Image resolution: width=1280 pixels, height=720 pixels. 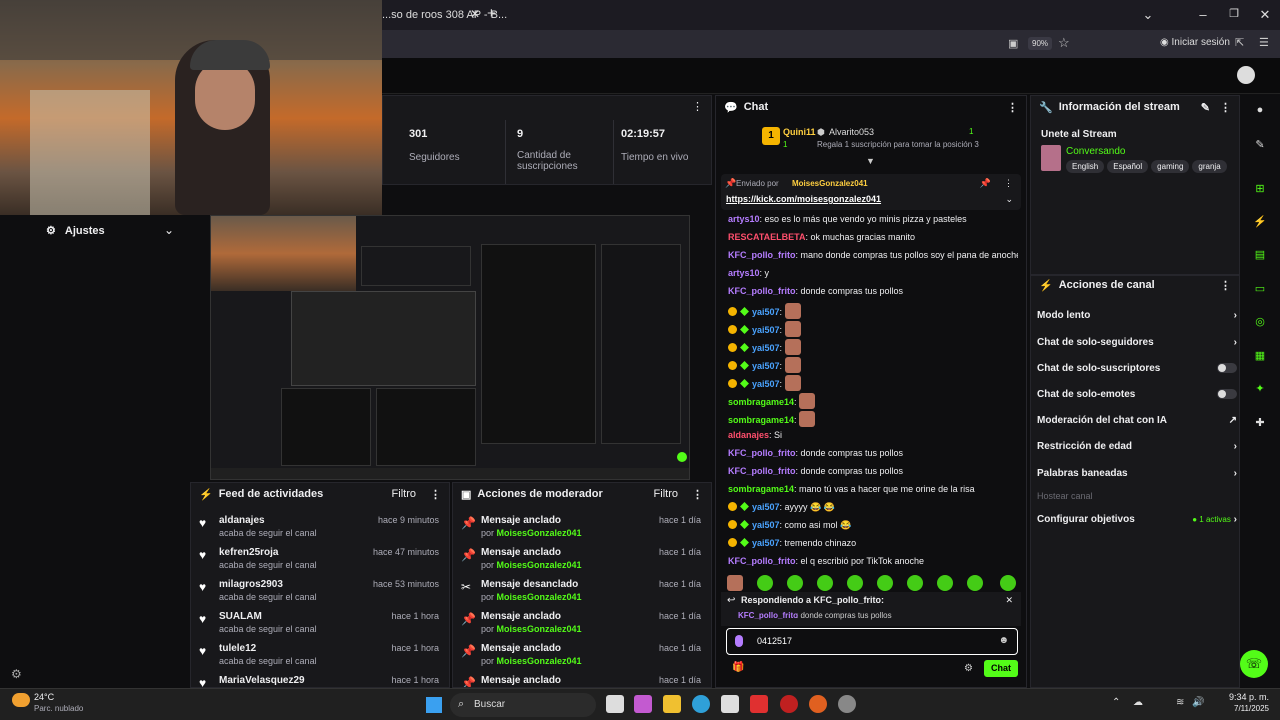 What do you see at coordinates (851, 132) in the screenshot?
I see `leader2-name: Alvarito053` at bounding box center [851, 132].